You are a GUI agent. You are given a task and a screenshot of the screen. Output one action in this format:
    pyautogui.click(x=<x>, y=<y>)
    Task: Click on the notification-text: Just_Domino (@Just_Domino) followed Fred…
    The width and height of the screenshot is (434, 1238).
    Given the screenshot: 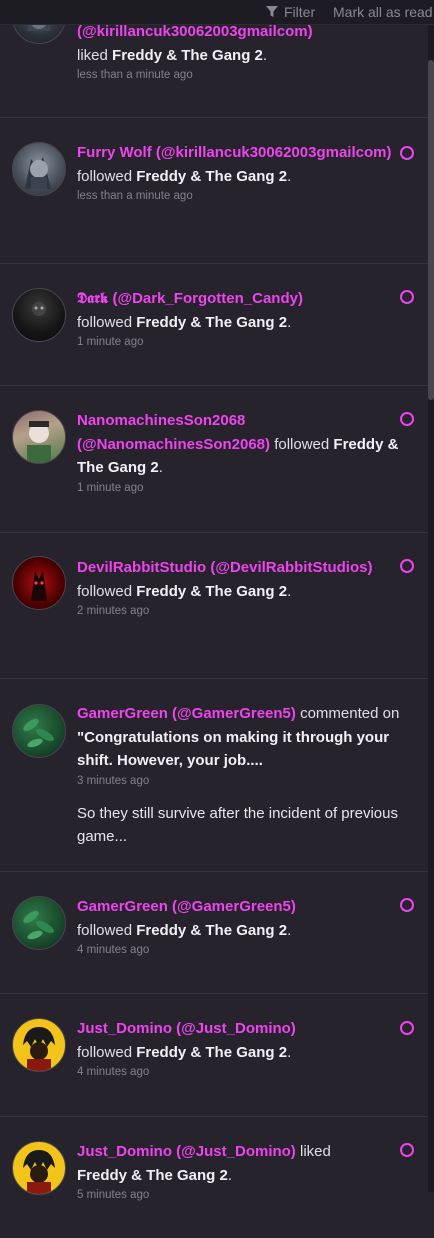 What is the action you would take?
    pyautogui.click(x=242, y=1049)
    